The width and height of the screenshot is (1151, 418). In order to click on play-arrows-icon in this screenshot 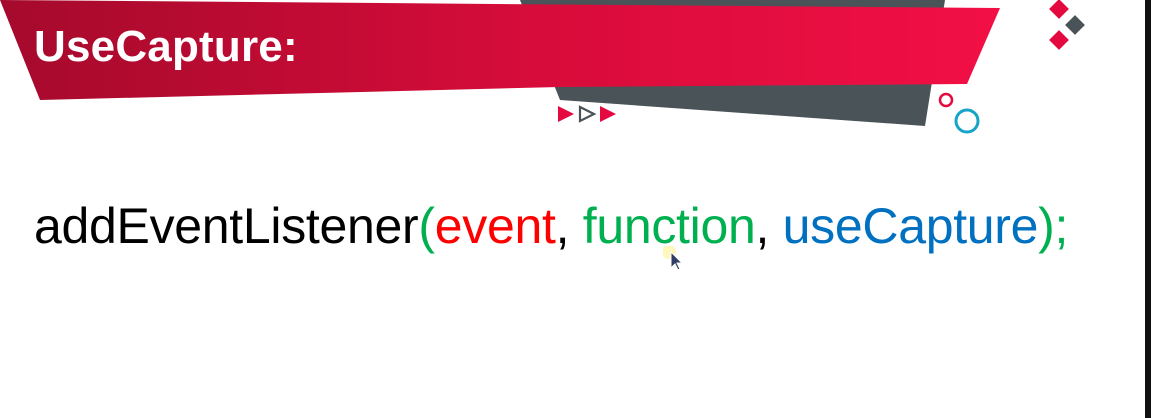, I will do `click(587, 114)`.